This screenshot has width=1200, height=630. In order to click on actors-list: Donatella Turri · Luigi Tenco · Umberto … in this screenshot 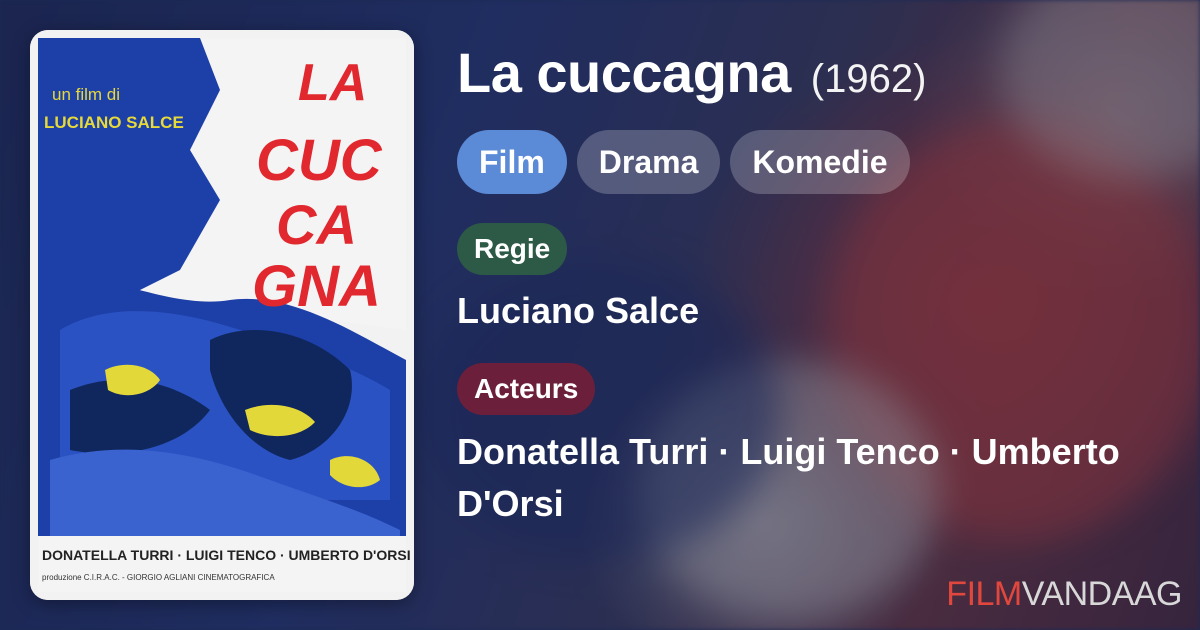, I will do `click(788, 477)`.